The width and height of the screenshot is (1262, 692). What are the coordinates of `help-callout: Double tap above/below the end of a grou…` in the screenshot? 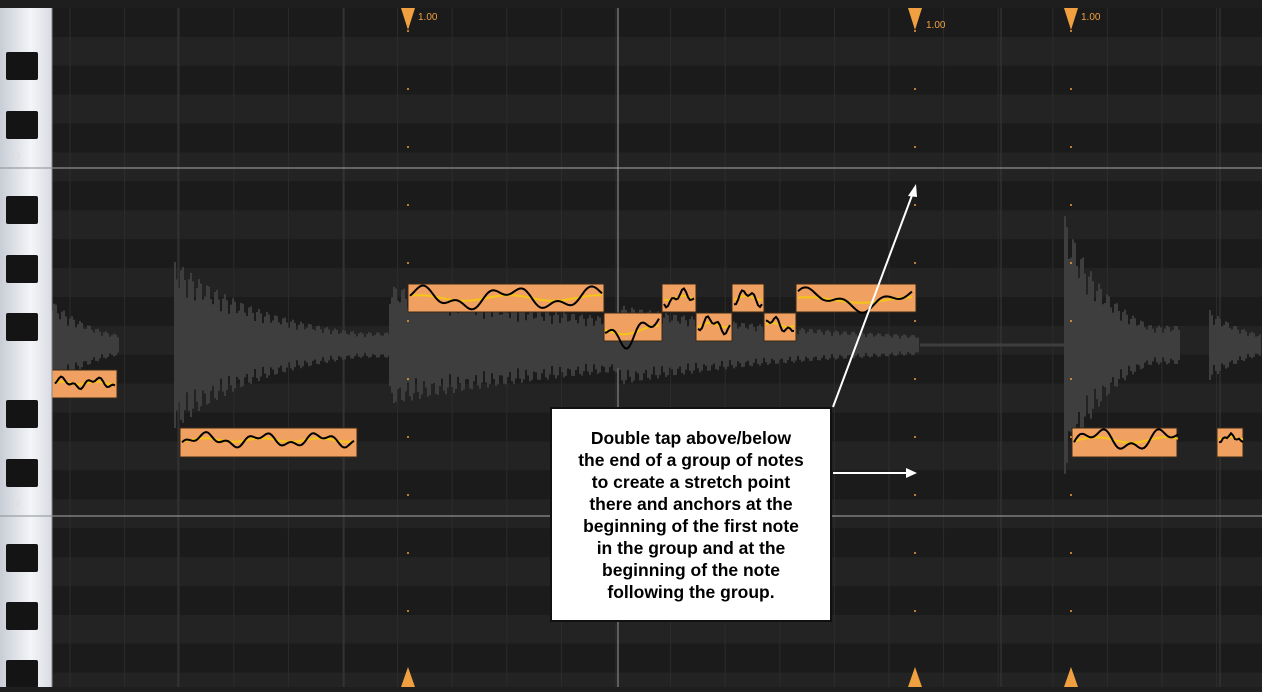 It's located at (691, 514).